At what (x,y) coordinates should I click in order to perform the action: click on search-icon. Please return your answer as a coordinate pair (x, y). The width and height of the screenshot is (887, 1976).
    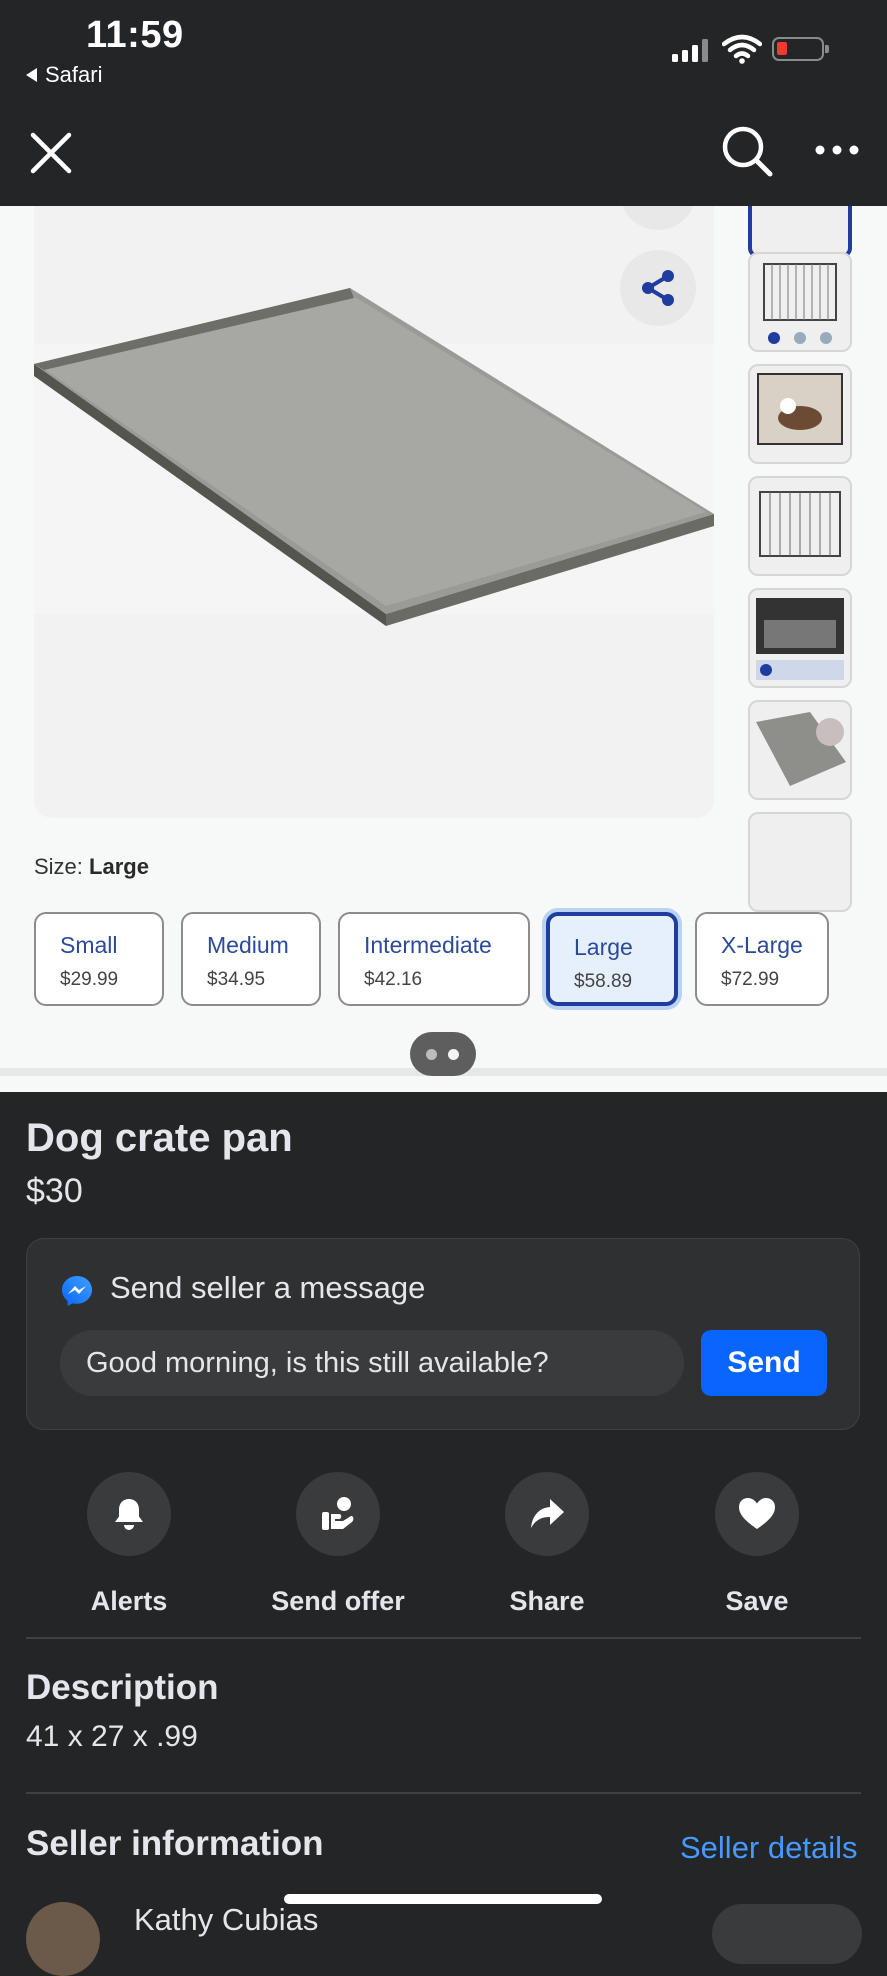
    Looking at the image, I should click on (747, 151).